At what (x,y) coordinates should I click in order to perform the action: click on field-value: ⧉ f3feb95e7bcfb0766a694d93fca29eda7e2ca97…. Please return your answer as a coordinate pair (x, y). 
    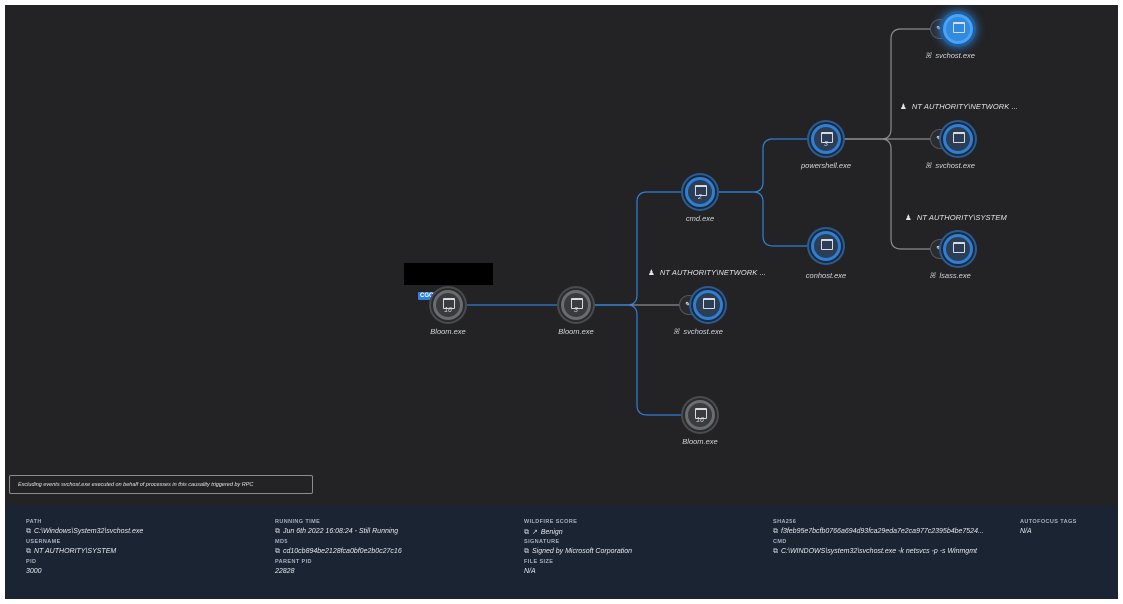
    Looking at the image, I should click on (878, 532).